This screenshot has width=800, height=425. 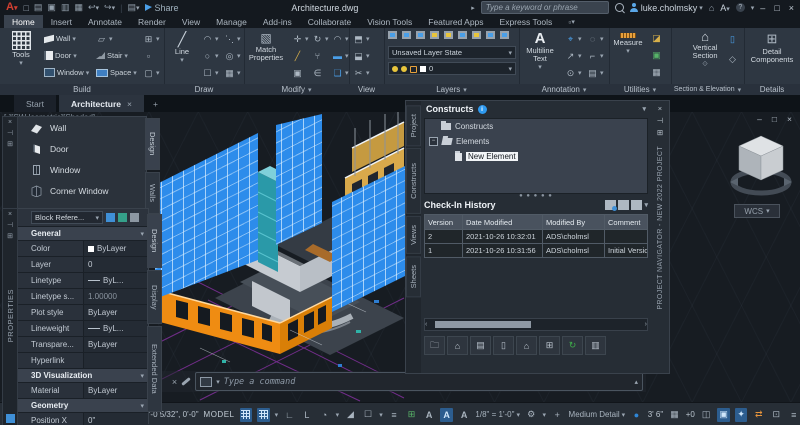 What do you see at coordinates (490, 35) in the screenshot?
I see `layer-prev-icon` at bounding box center [490, 35].